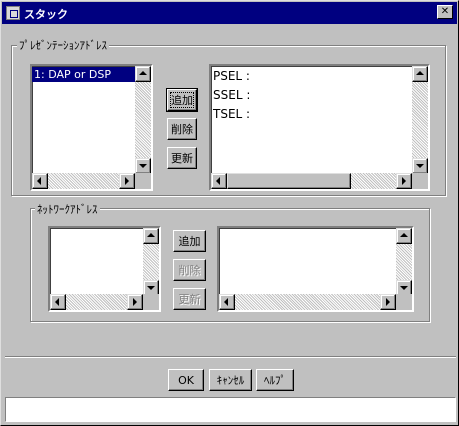 The image size is (459, 426). Describe the element at coordinates (182, 129) in the screenshot. I see `presentation-delete-button: 削除` at that location.